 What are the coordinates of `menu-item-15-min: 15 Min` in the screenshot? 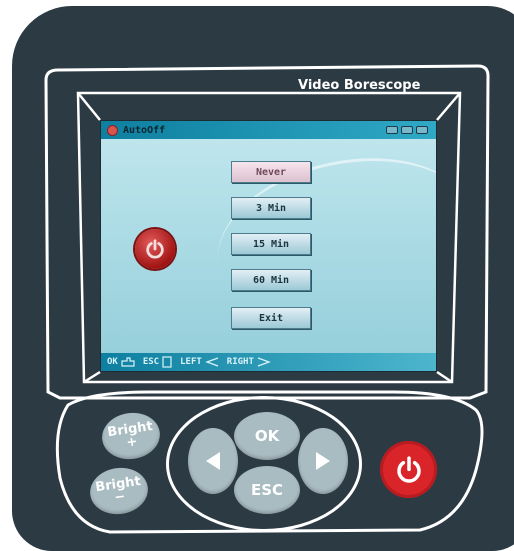 It's located at (271, 244).